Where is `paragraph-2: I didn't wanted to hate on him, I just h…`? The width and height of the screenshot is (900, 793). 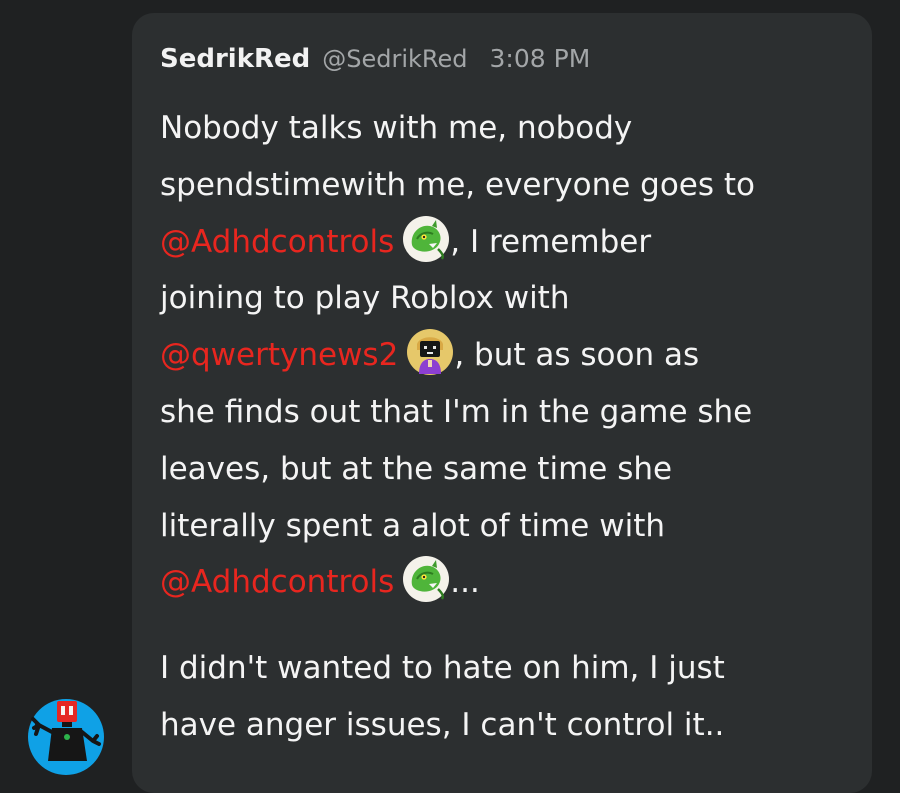 paragraph-2: I didn't wanted to hate on him, I just h… is located at coordinates (510, 697).